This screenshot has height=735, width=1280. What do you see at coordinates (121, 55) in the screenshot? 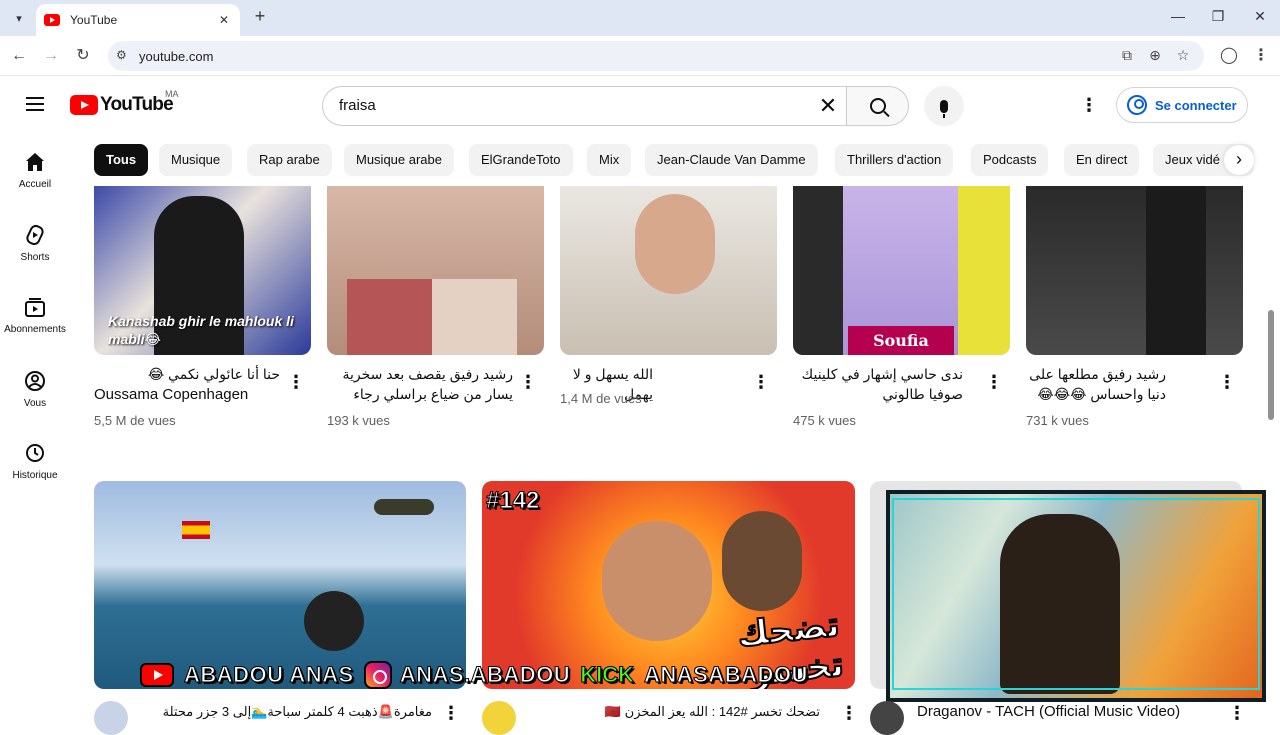
I see `site-info-icon: ⚙` at bounding box center [121, 55].